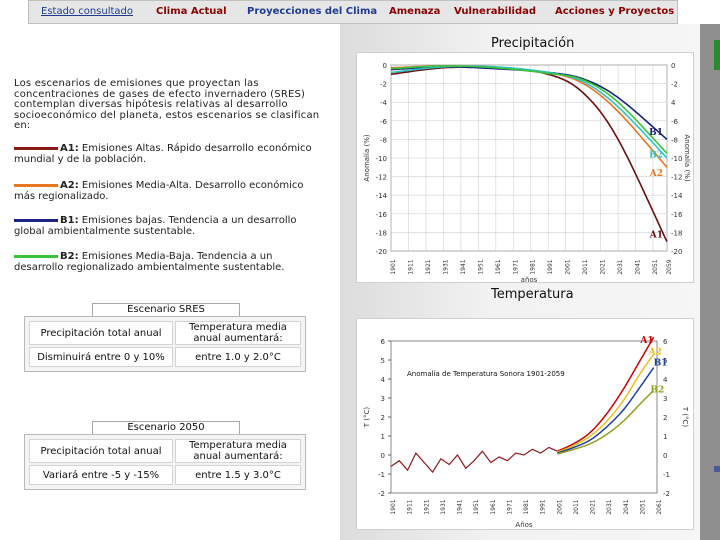 Image resolution: width=720 pixels, height=540 pixels. I want to click on scenario-code: B2:, so click(69, 256).